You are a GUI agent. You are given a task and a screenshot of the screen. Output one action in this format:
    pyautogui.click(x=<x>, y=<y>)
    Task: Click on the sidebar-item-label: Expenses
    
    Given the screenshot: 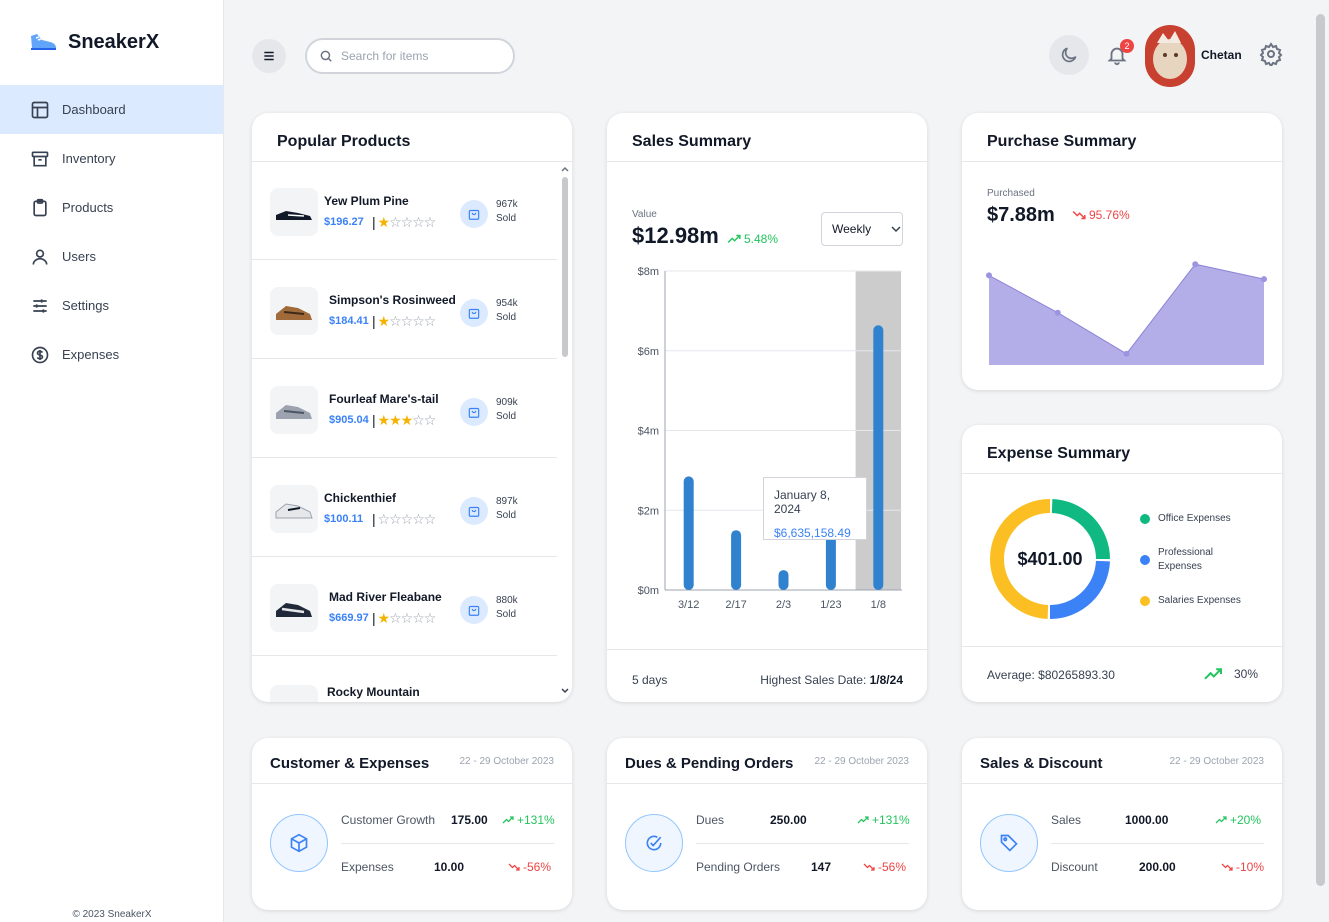 What is the action you would take?
    pyautogui.click(x=91, y=354)
    